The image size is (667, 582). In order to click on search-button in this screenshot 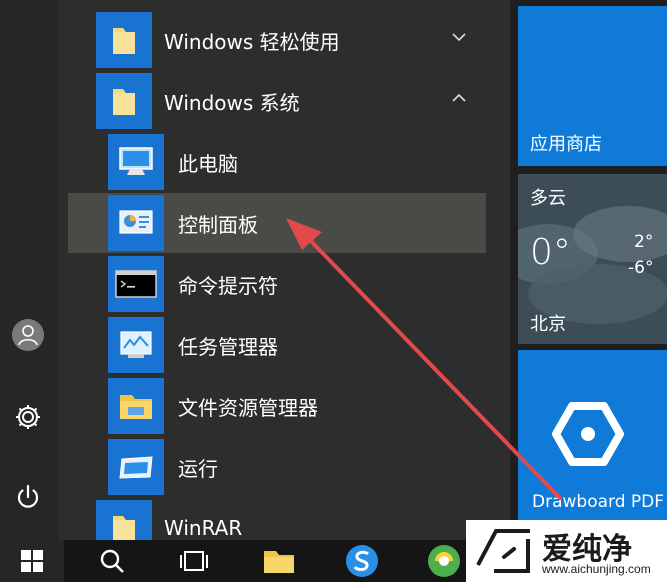, I will do `click(112, 561)`.